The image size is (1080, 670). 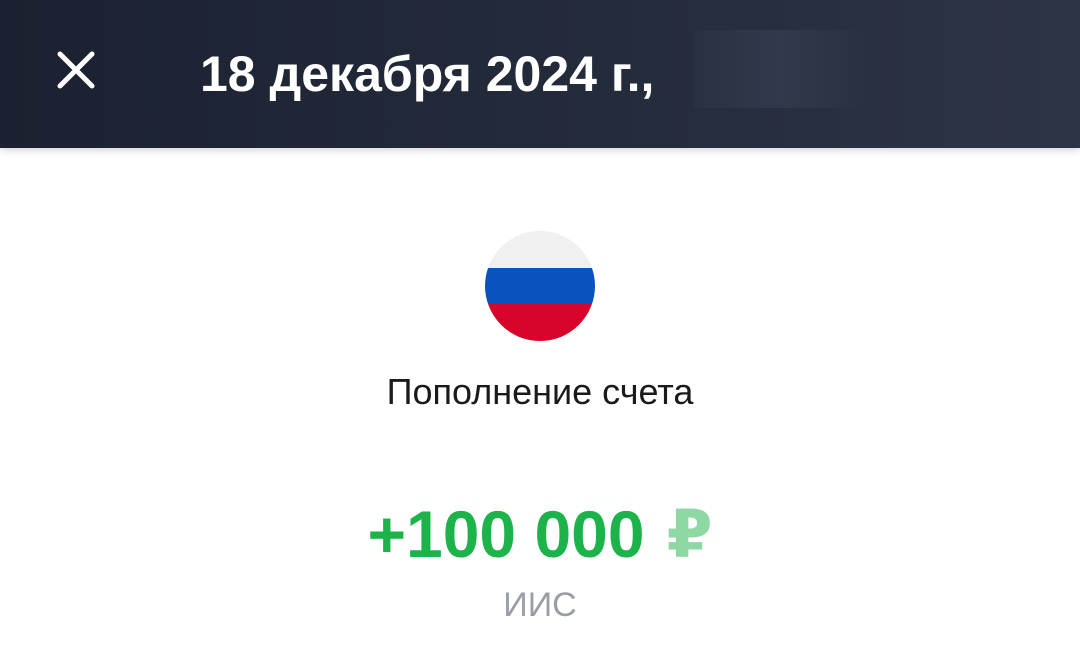 What do you see at coordinates (506, 534) in the screenshot?
I see `amount-value: +100 000` at bounding box center [506, 534].